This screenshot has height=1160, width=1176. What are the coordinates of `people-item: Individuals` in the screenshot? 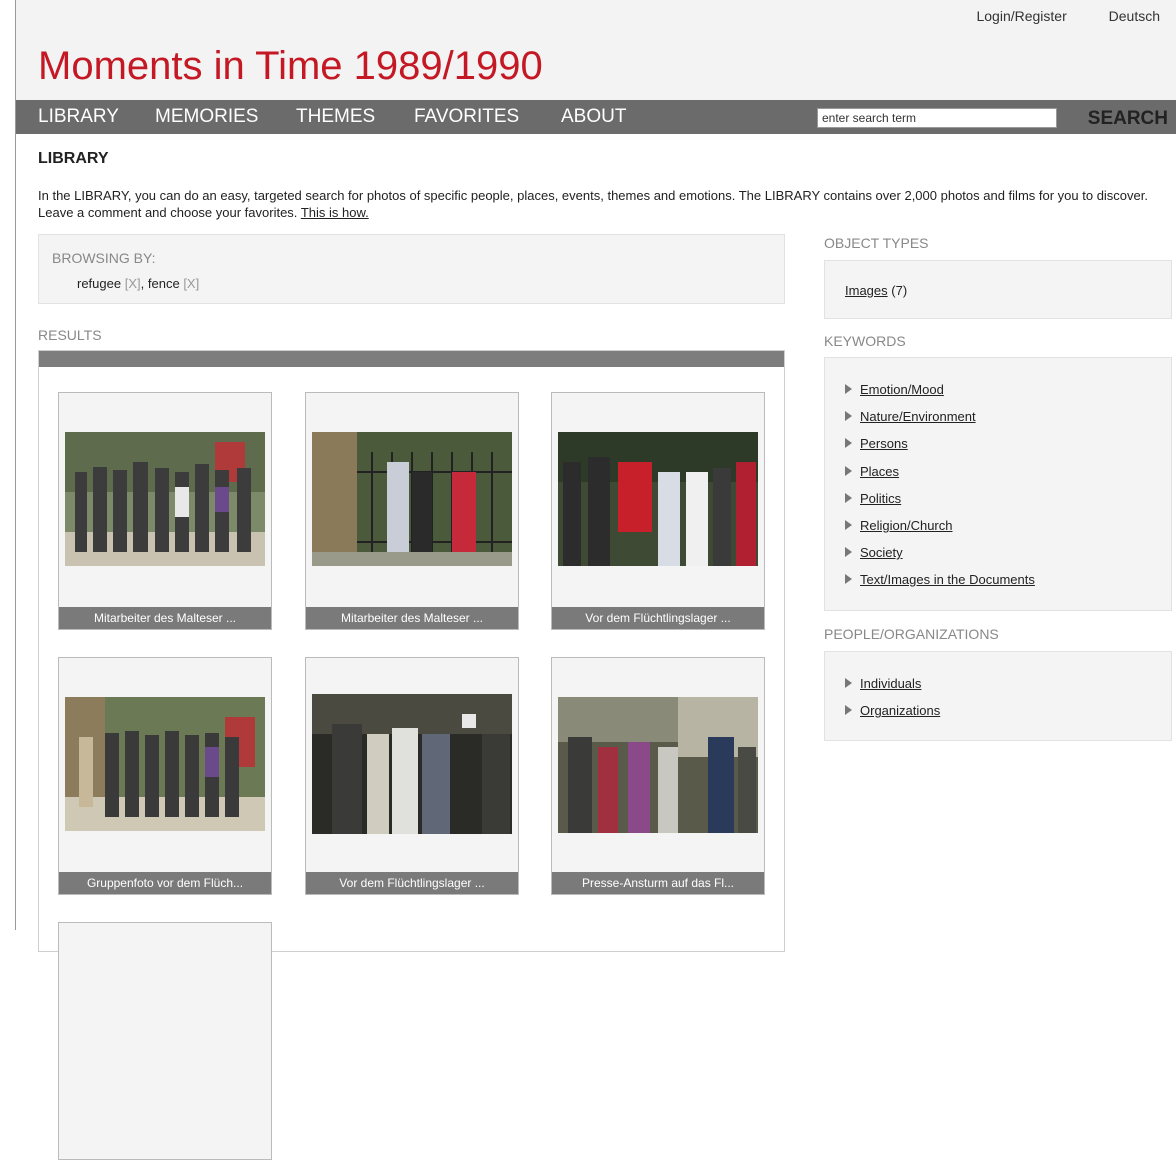 It's located at (883, 683).